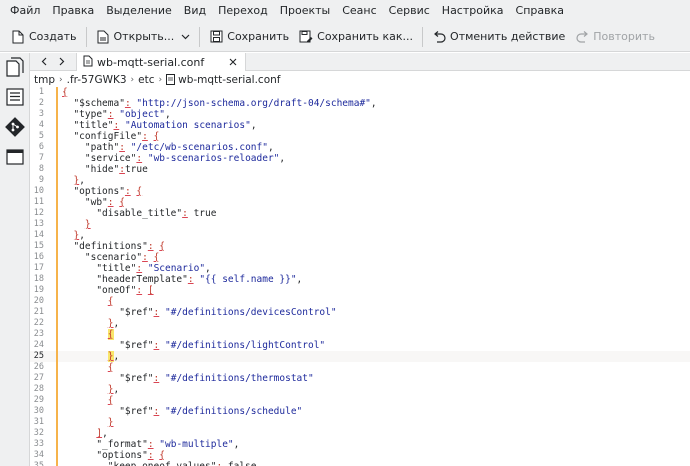 This screenshot has height=466, width=690. What do you see at coordinates (360, 334) in the screenshot?
I see `code-line: 23 {` at bounding box center [360, 334].